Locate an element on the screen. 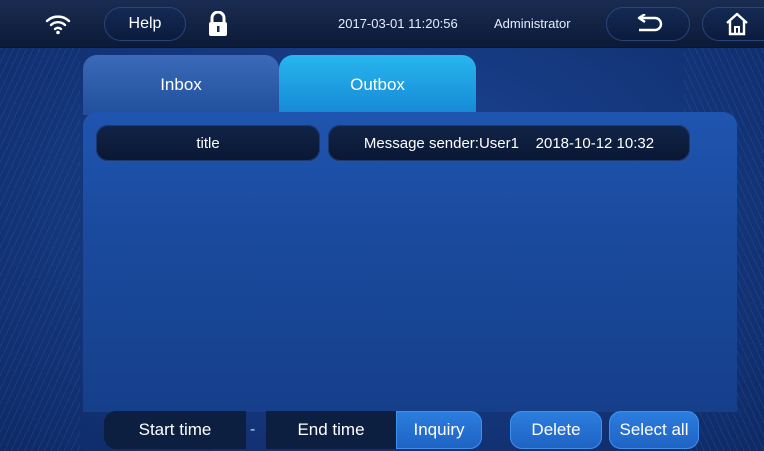 The image size is (764, 451). lock-icon is located at coordinates (218, 24).